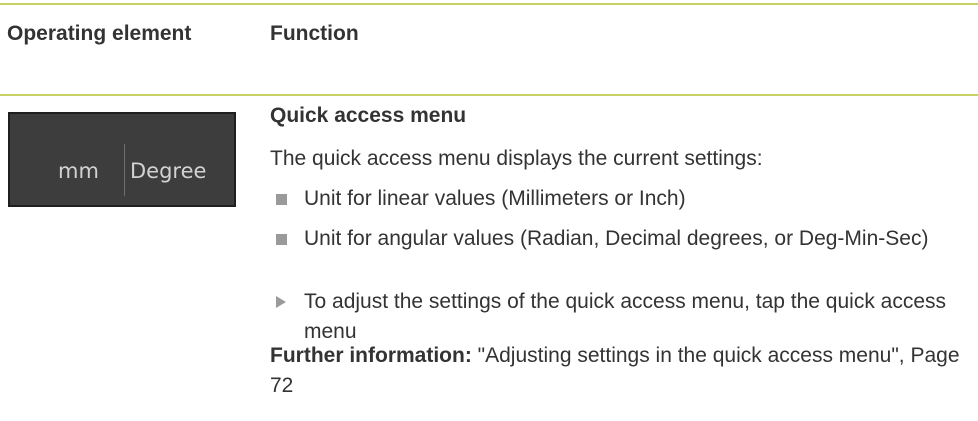  I want to click on triangle-arrow-icon, so click(281, 302).